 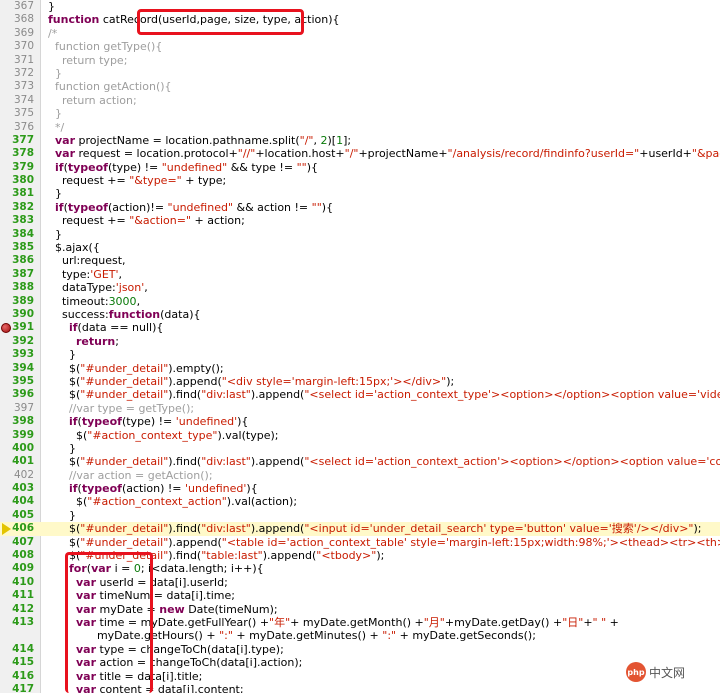 I want to click on line-number: 369, so click(x=21, y=33).